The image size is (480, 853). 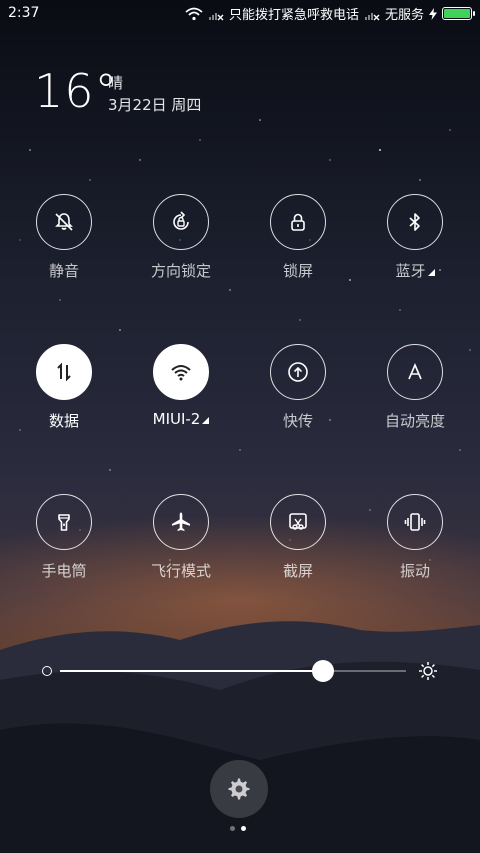 I want to click on battery-icon, so click(x=458, y=13).